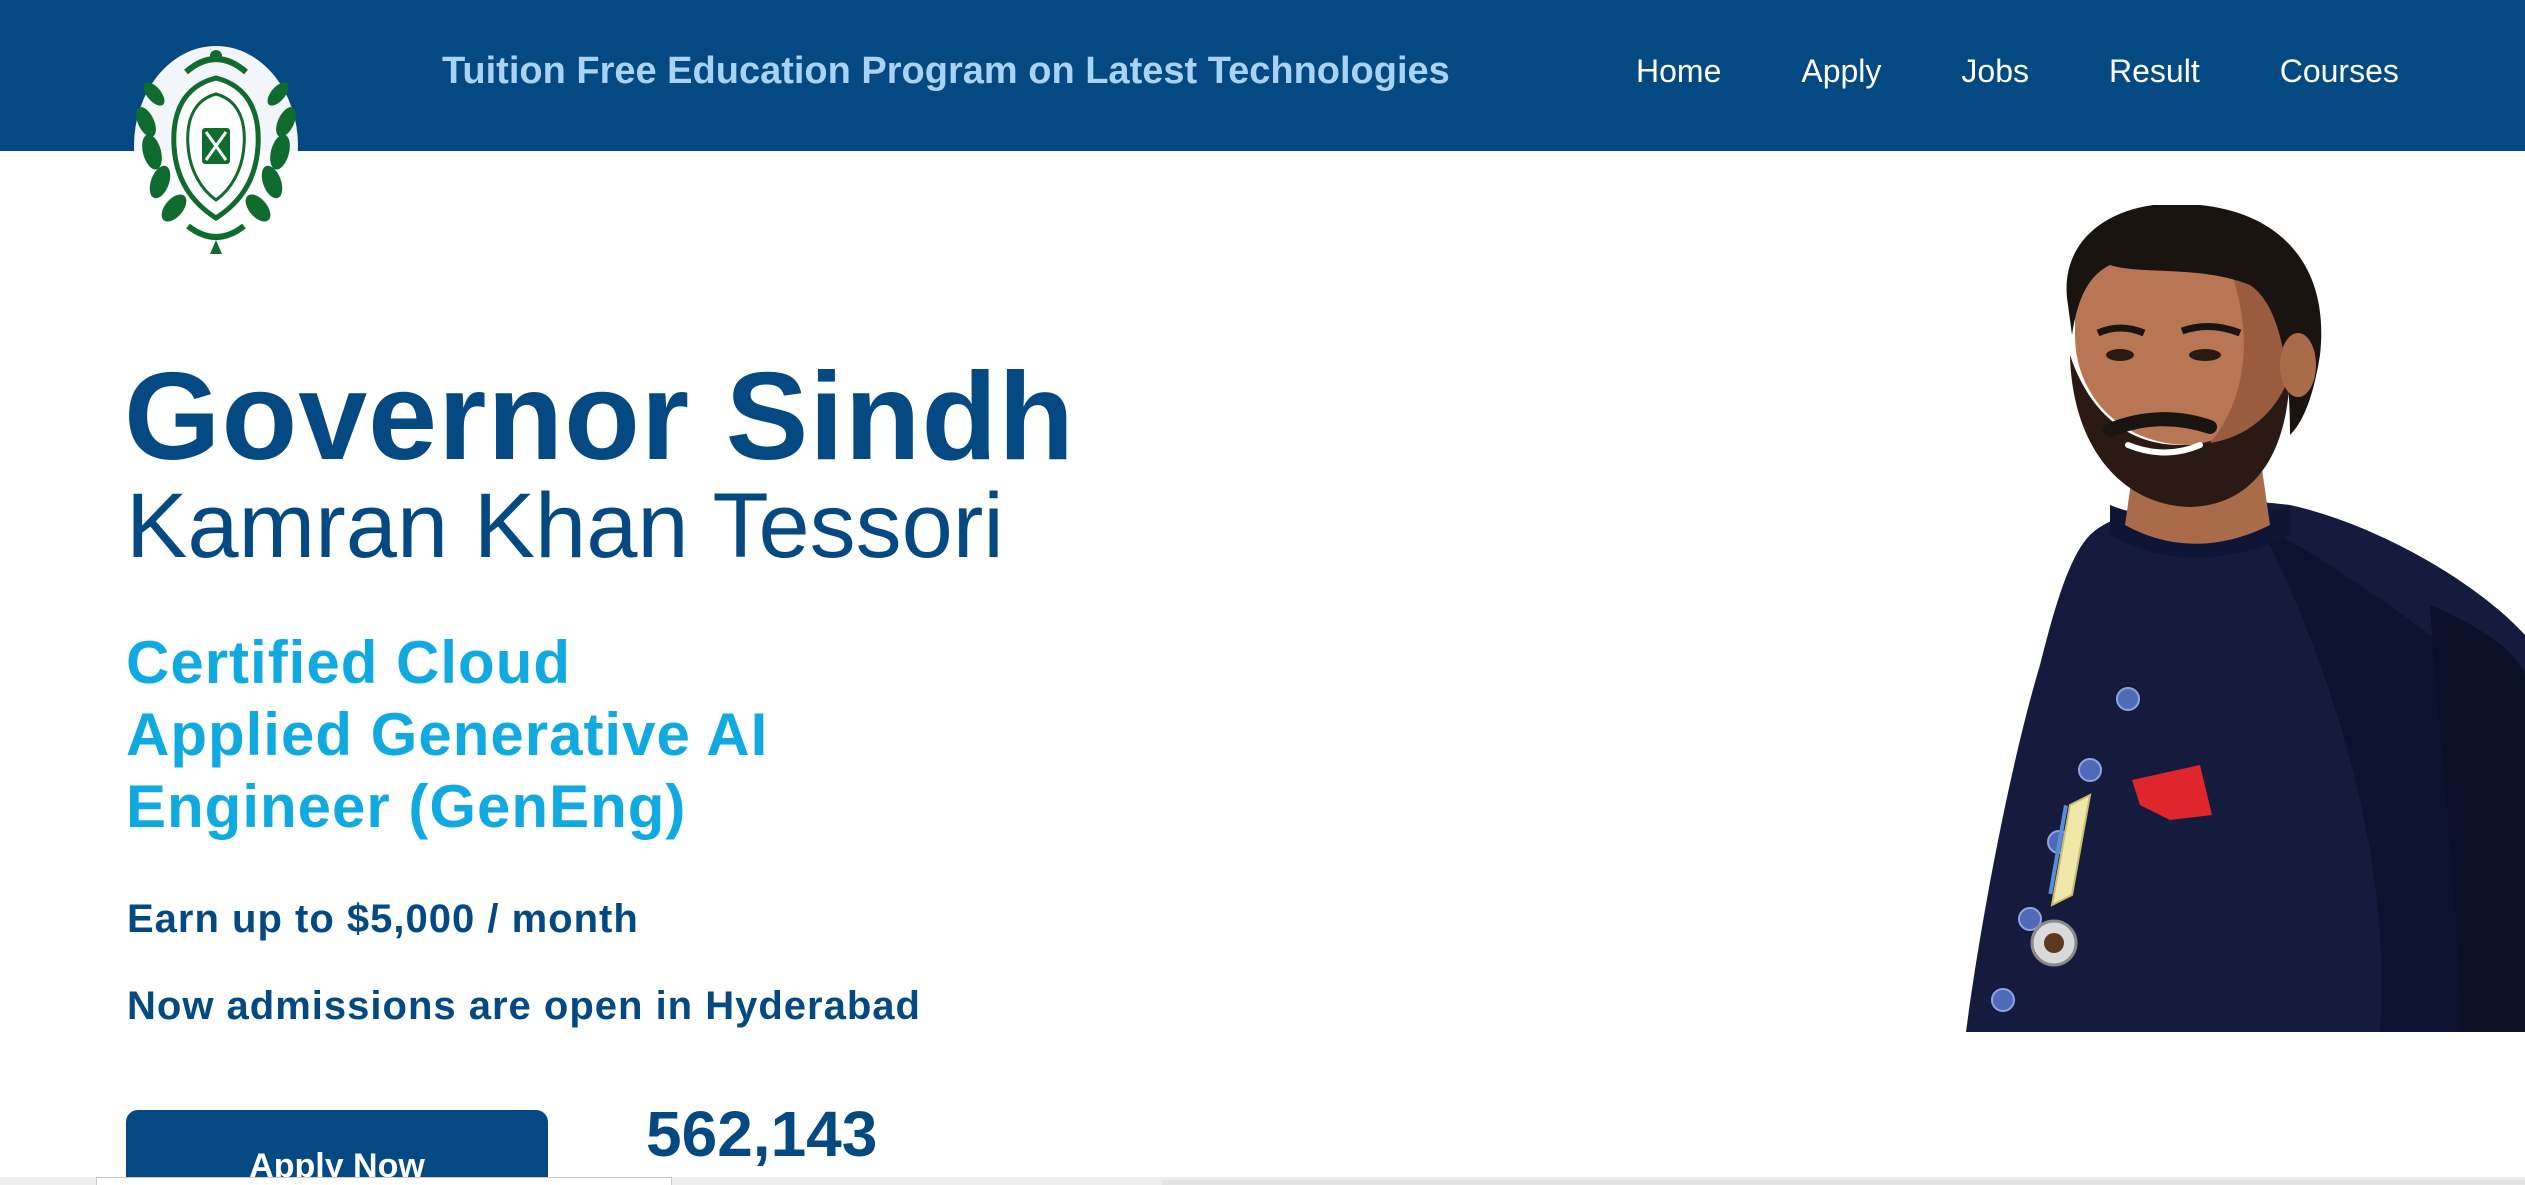  Describe the element at coordinates (1843, 1182) in the screenshot. I see `browser-bottom-bar` at that location.